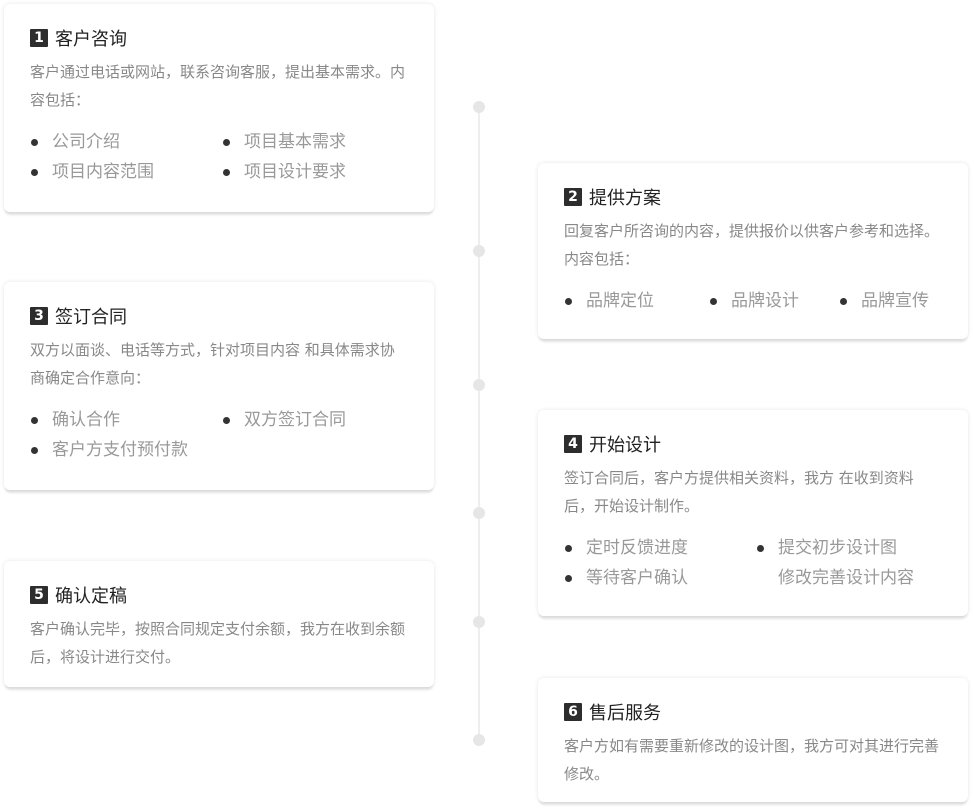  What do you see at coordinates (219, 38) in the screenshot?
I see `step-title: 1 客户咨询` at bounding box center [219, 38].